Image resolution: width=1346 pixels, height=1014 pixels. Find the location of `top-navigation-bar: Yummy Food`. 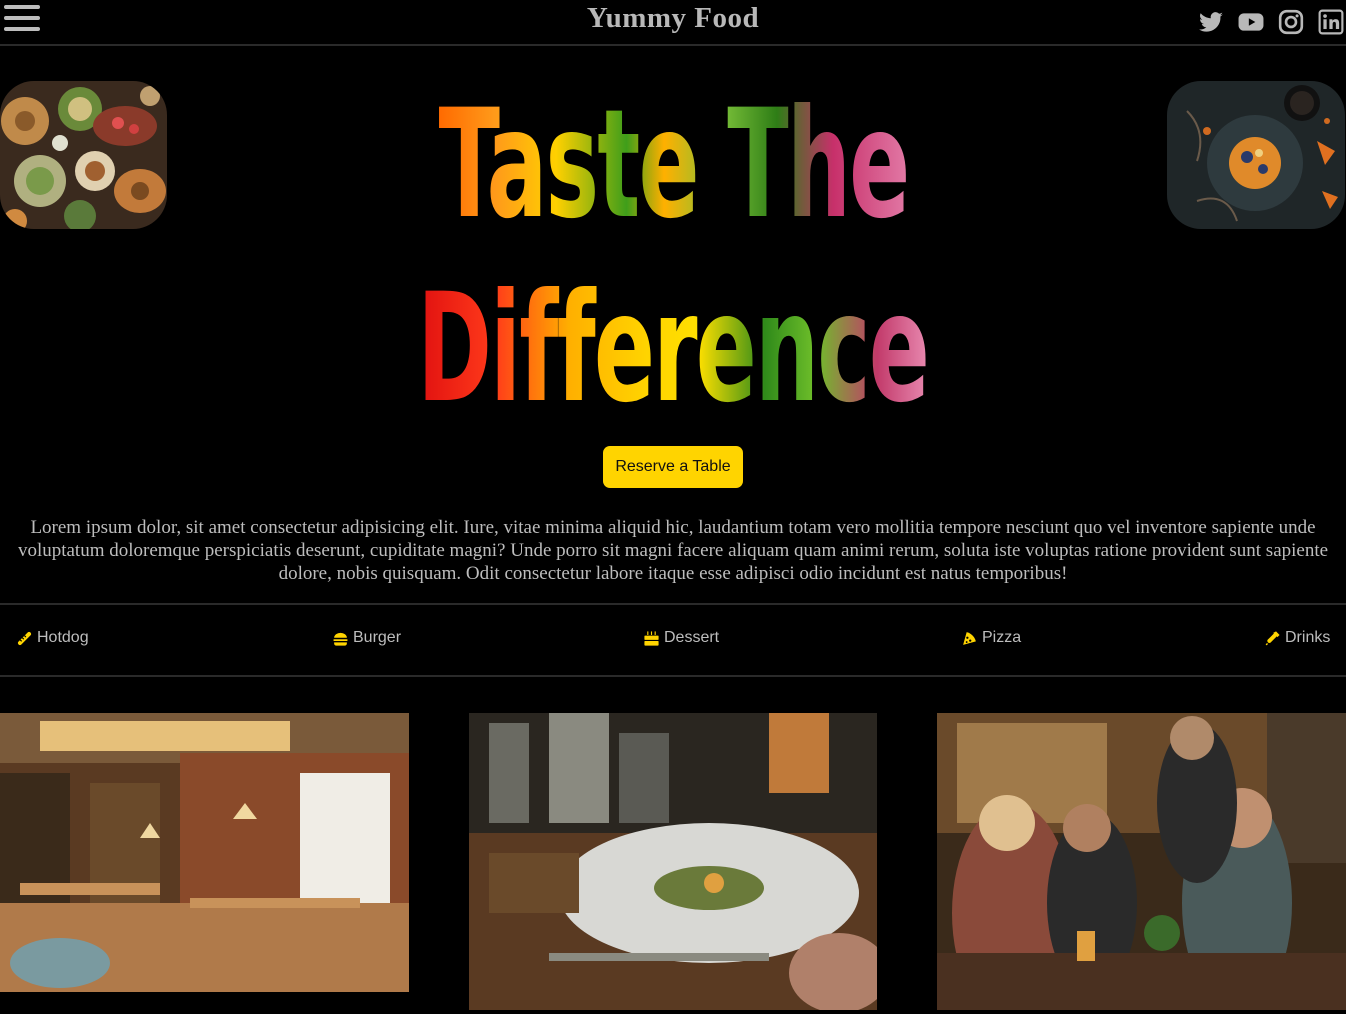

top-navigation-bar: Yummy Food is located at coordinates (673, 23).